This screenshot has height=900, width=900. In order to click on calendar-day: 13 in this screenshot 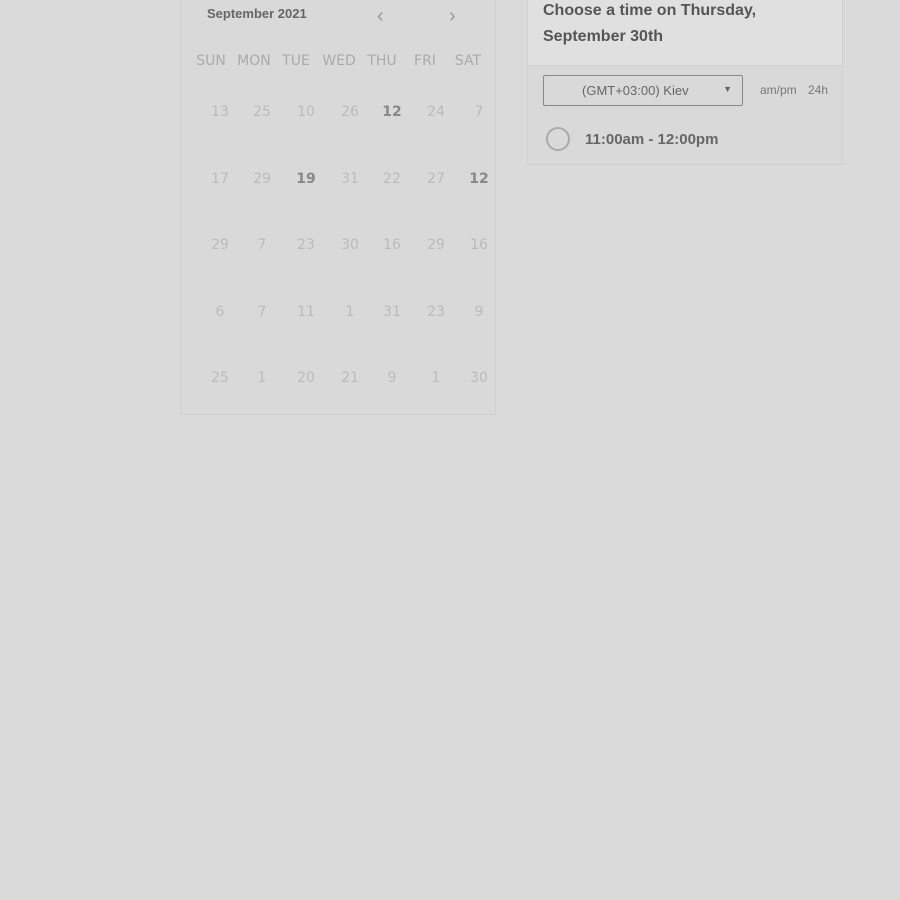, I will do `click(220, 112)`.